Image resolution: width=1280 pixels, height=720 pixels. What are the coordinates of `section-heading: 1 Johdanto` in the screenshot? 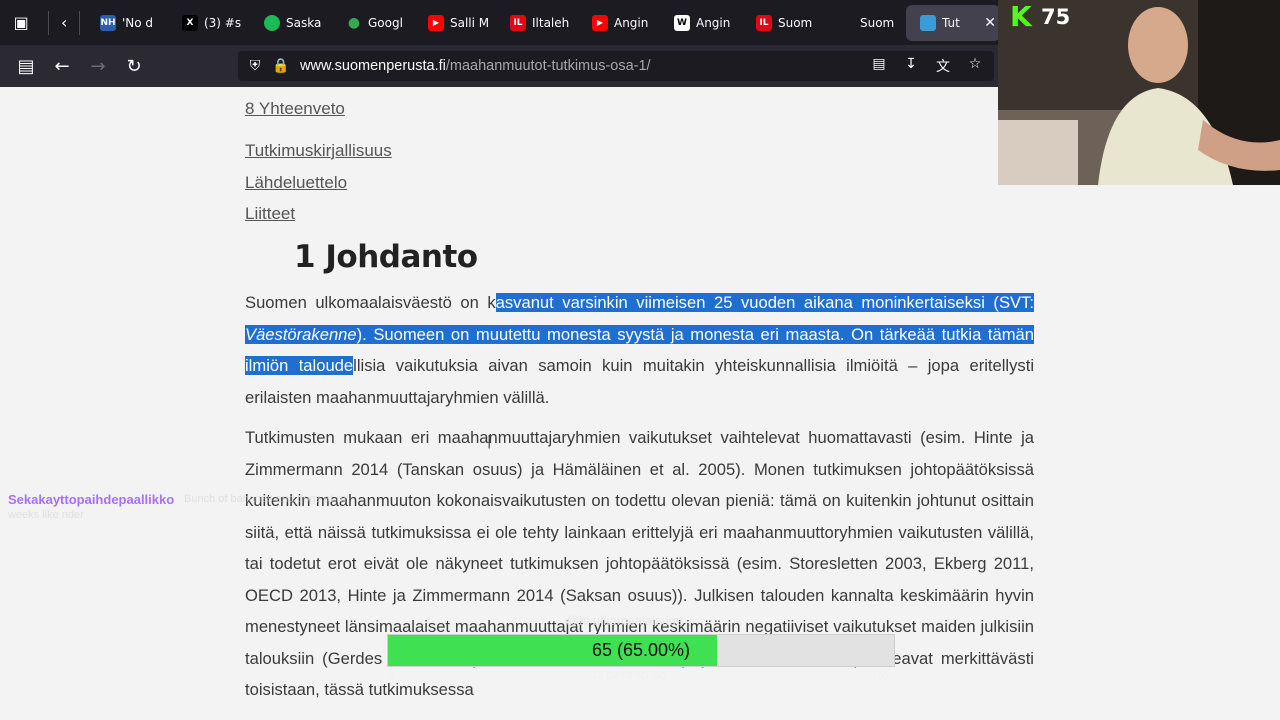 It's located at (386, 257).